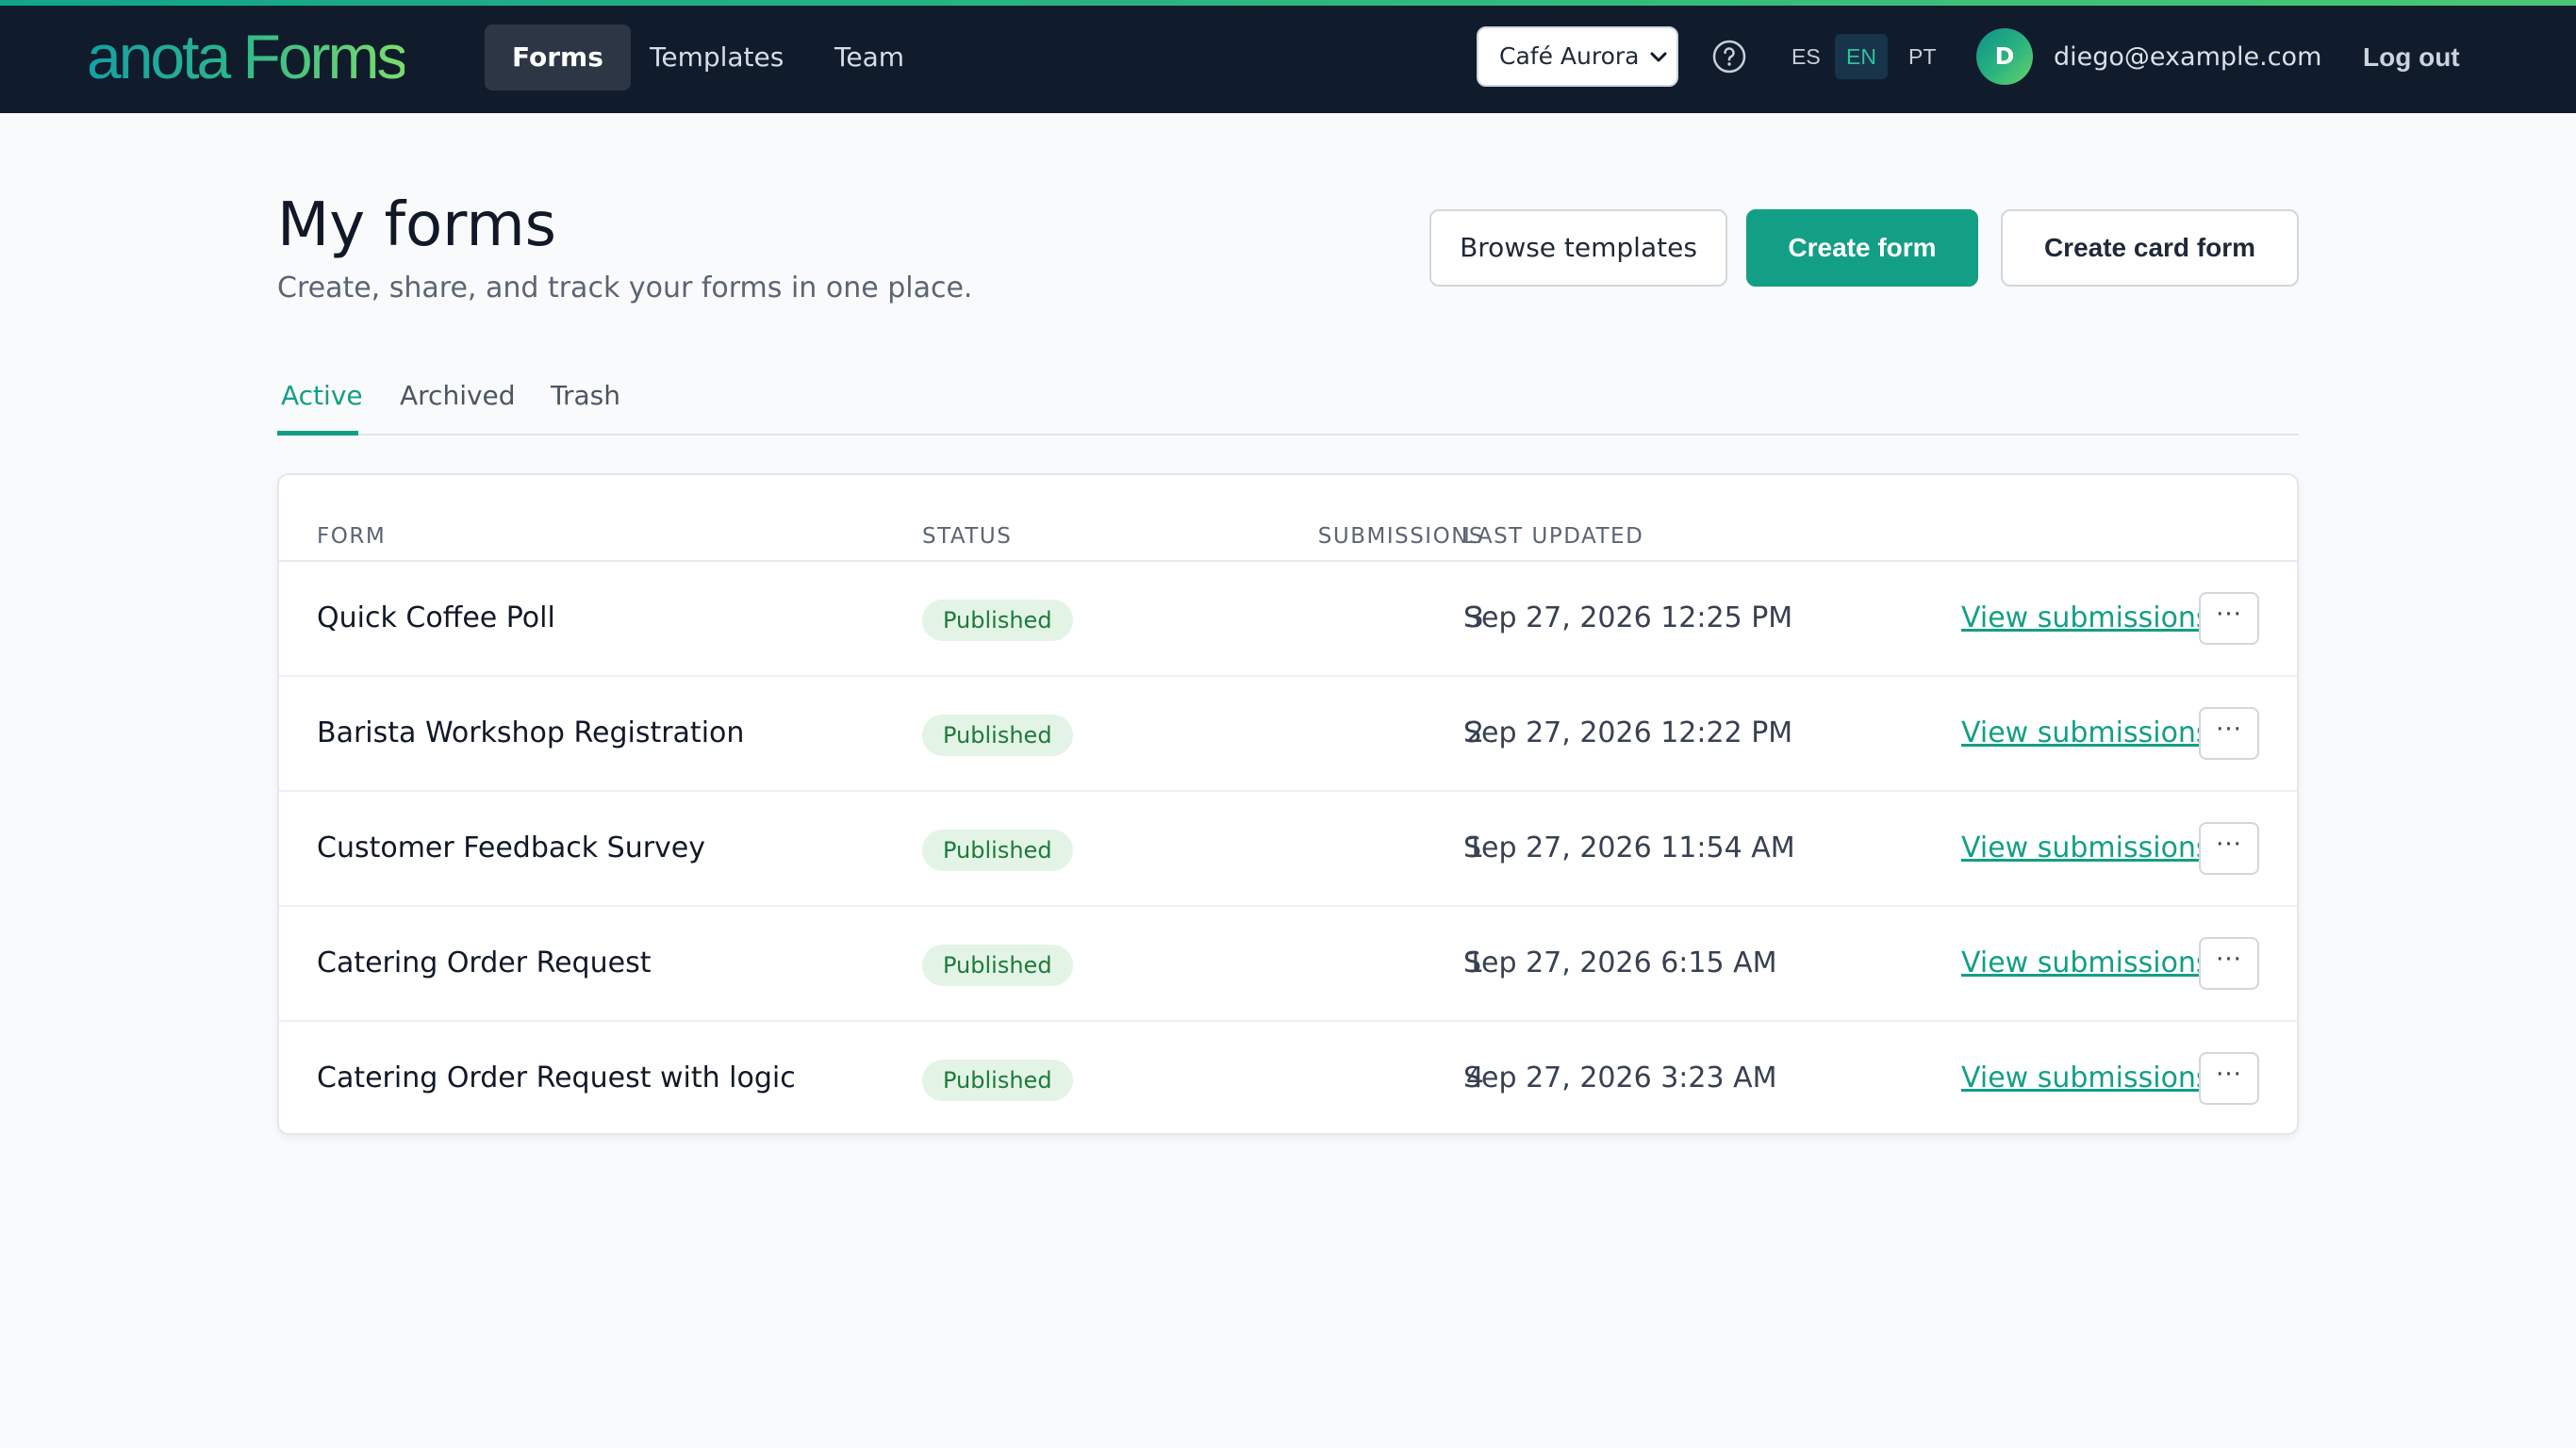  I want to click on tab-trash: Trash, so click(585, 405).